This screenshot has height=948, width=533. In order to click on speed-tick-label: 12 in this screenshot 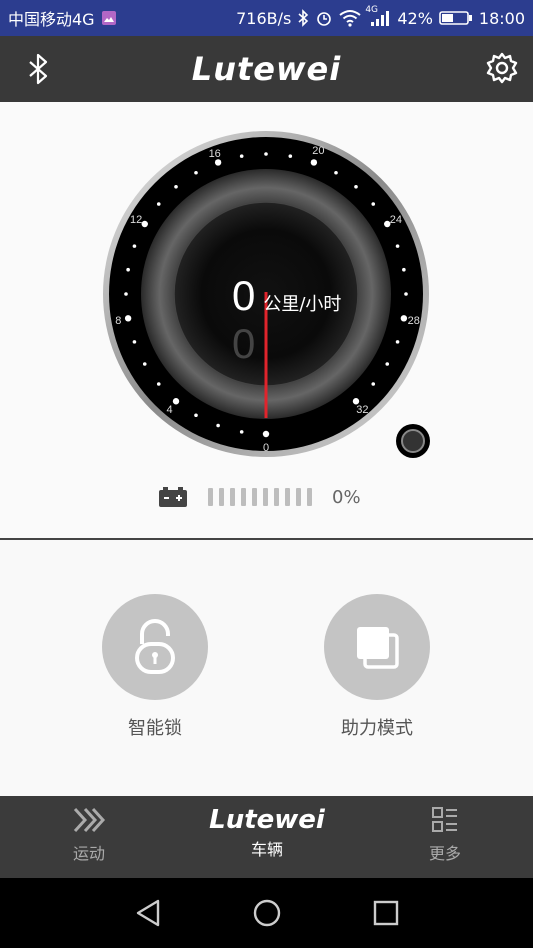, I will do `click(136, 220)`.